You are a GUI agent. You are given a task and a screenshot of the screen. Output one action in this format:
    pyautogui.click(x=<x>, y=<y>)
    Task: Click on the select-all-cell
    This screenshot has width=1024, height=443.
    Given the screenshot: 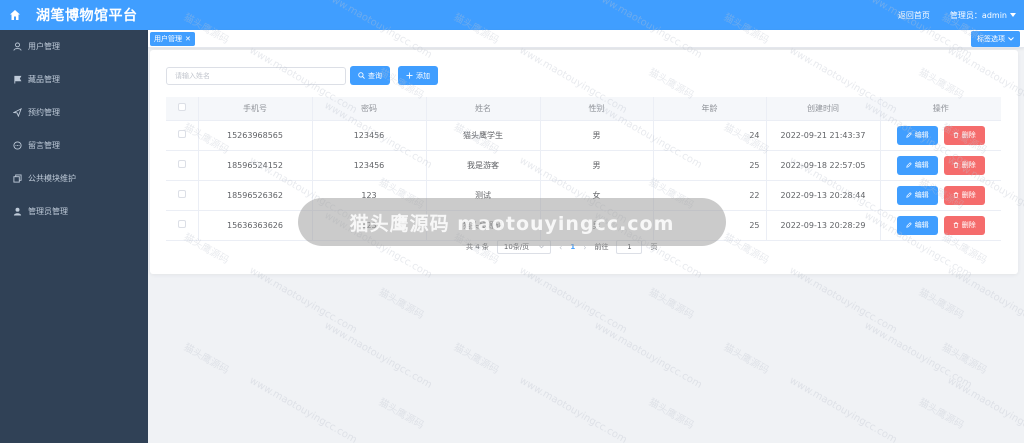 What is the action you would take?
    pyautogui.click(x=182, y=109)
    